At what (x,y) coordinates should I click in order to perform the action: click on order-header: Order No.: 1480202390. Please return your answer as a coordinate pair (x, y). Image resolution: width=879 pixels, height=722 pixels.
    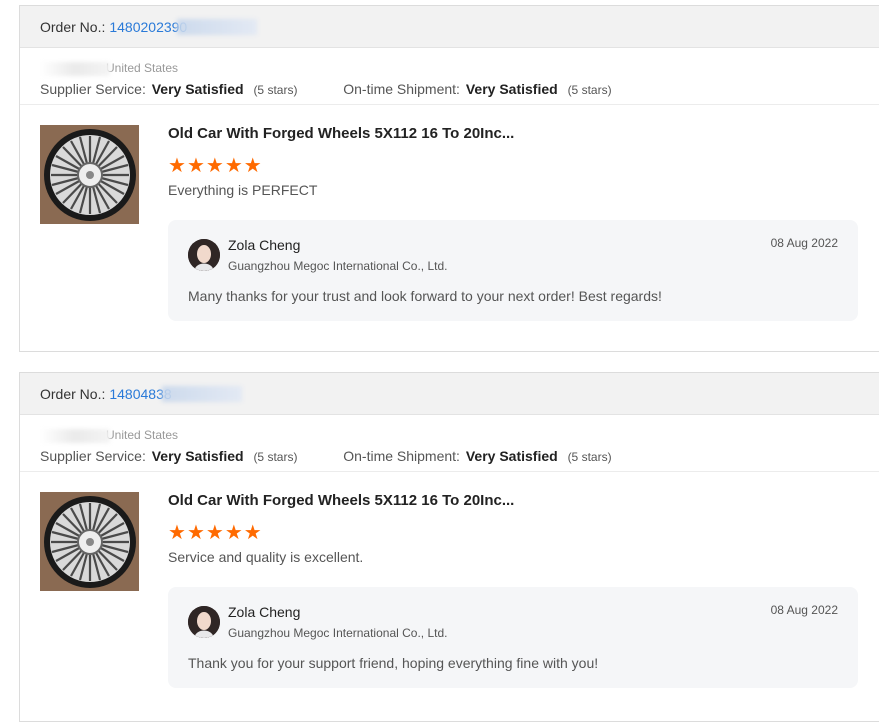
    Looking at the image, I should click on (449, 27).